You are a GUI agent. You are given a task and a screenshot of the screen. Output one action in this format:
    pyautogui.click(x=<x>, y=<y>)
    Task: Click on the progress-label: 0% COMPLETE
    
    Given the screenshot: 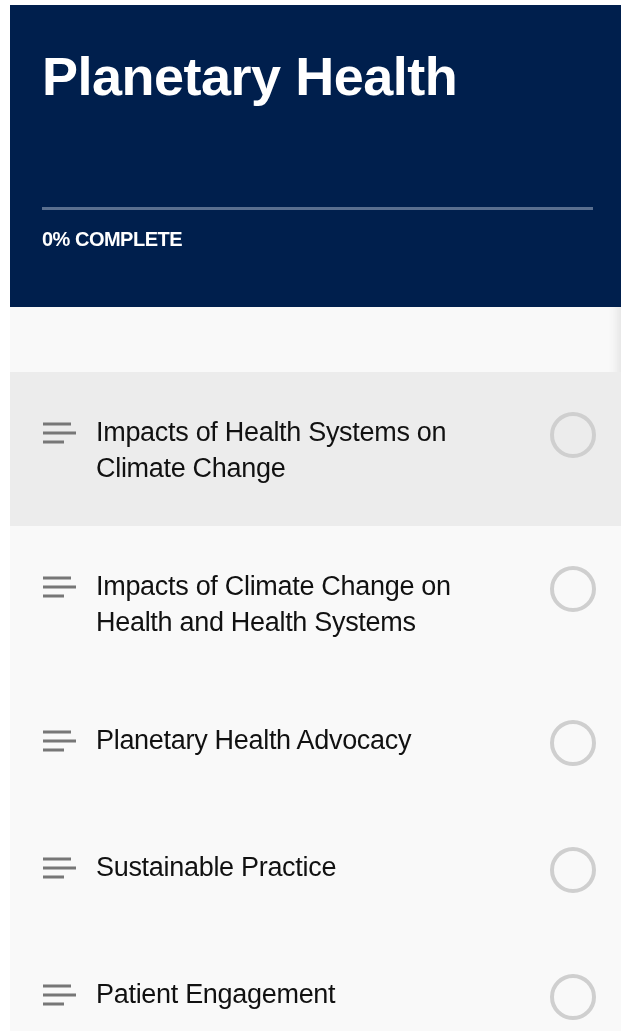 What is the action you would take?
    pyautogui.click(x=113, y=239)
    